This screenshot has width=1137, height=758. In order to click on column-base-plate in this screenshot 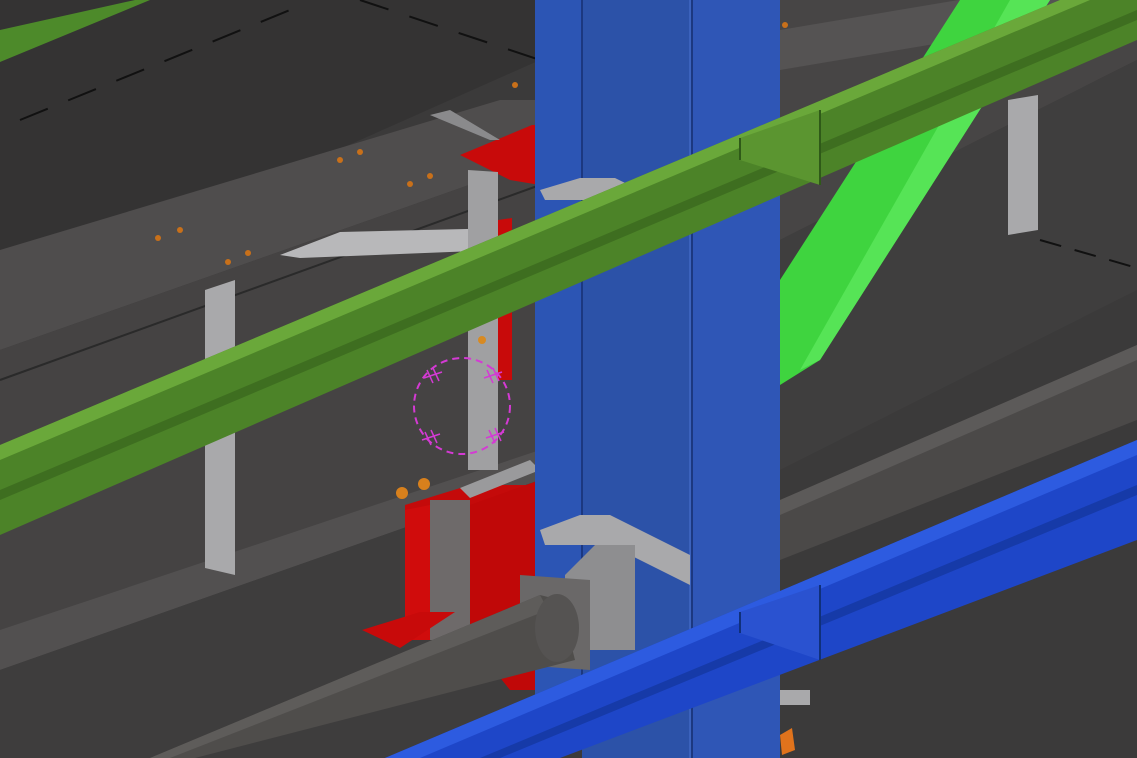, I will do `click(795, 697)`.